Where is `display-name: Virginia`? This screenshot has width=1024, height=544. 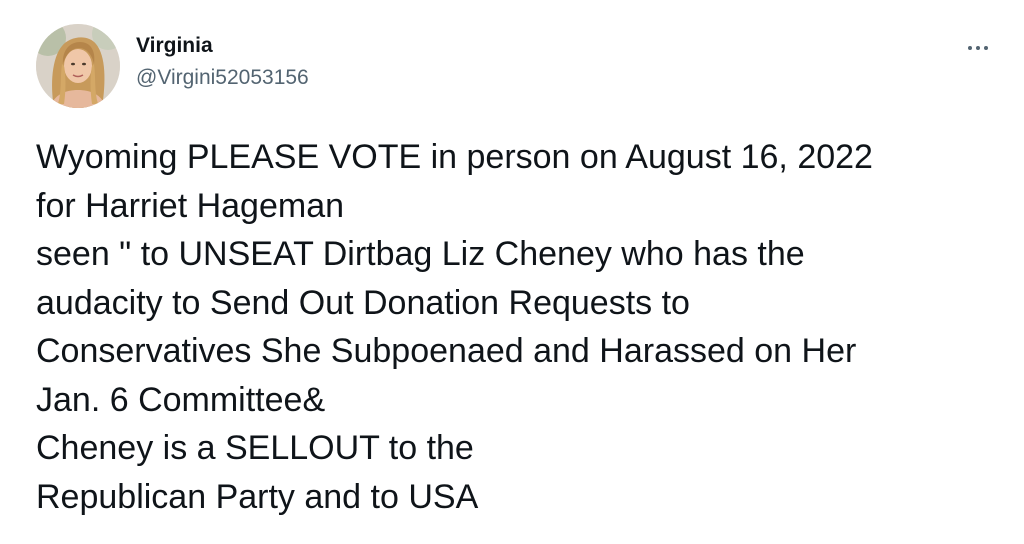 display-name: Virginia is located at coordinates (222, 46).